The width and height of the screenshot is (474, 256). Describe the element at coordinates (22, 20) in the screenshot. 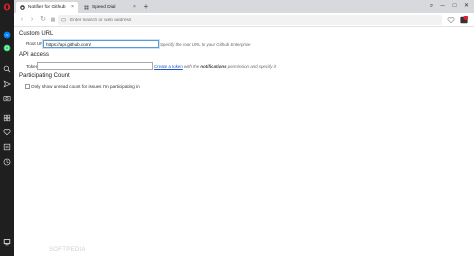

I see `back-button: ‹` at that location.